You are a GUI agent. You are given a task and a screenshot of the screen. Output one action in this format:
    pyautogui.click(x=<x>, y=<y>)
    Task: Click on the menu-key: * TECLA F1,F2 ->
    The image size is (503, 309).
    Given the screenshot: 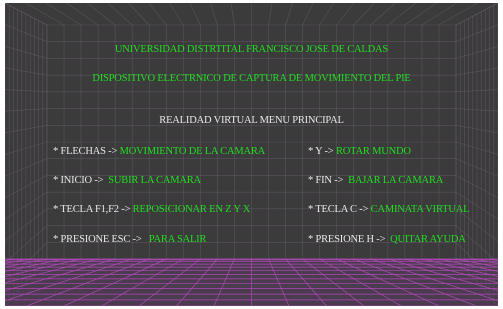 What is the action you would take?
    pyautogui.click(x=92, y=209)
    